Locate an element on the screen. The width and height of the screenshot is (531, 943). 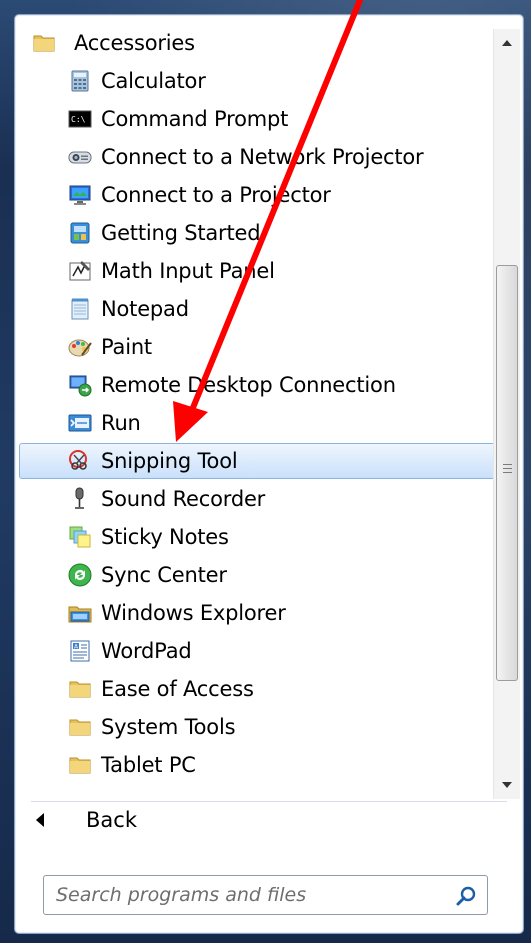
program-sync-center: Sync Center is located at coordinates (259, 575).